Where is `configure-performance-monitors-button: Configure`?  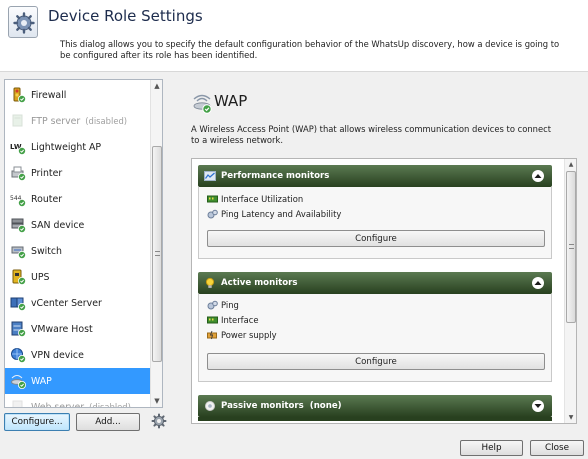
configure-performance-monitors-button: Configure is located at coordinates (376, 238).